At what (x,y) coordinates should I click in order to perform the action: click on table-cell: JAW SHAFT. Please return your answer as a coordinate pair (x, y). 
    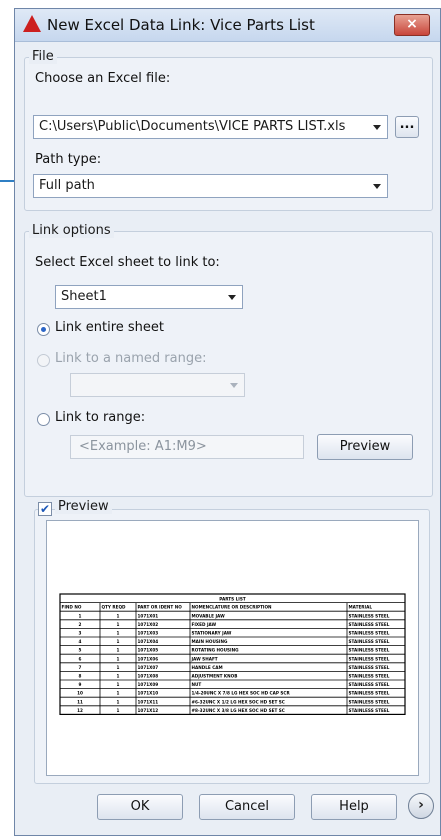
    Looking at the image, I should click on (204, 658).